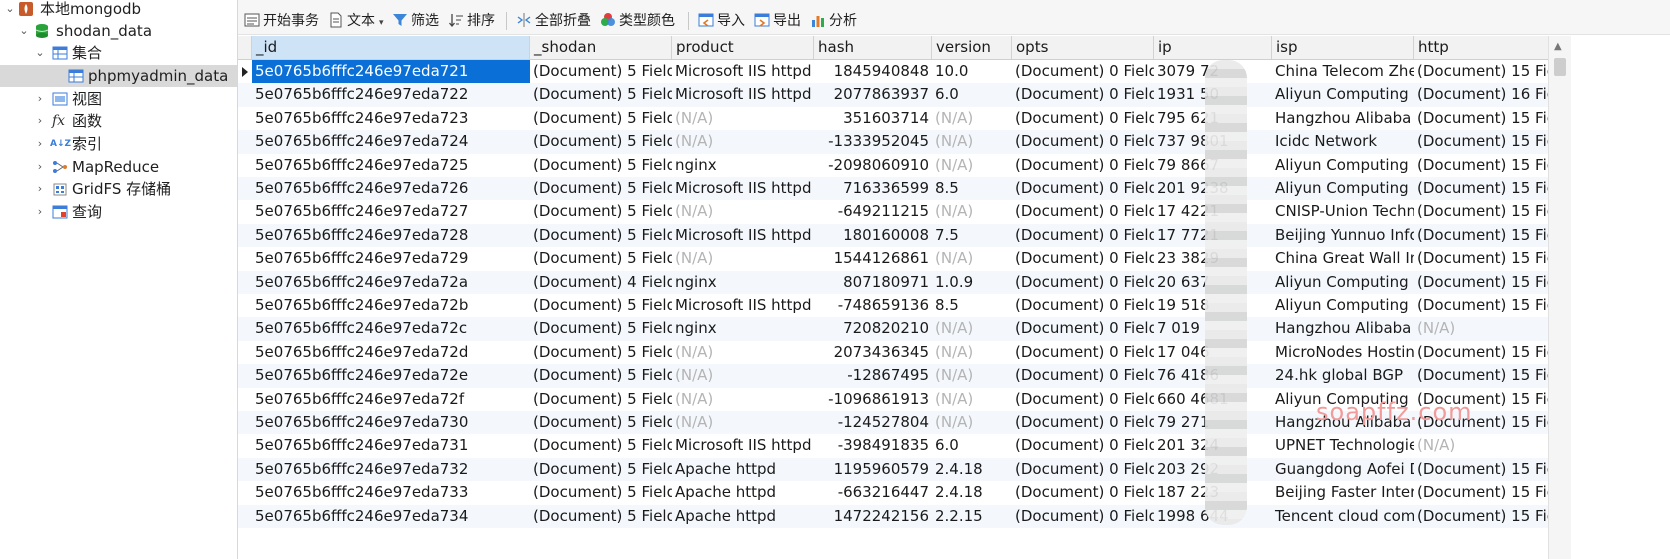 This screenshot has width=1670, height=559. Describe the element at coordinates (118, 212) in the screenshot. I see `tree-queries: › 查询` at that location.